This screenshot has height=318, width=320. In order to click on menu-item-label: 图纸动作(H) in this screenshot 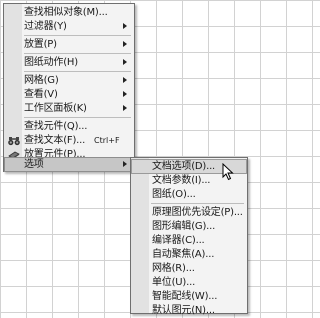, I will do `click(51, 62)`.